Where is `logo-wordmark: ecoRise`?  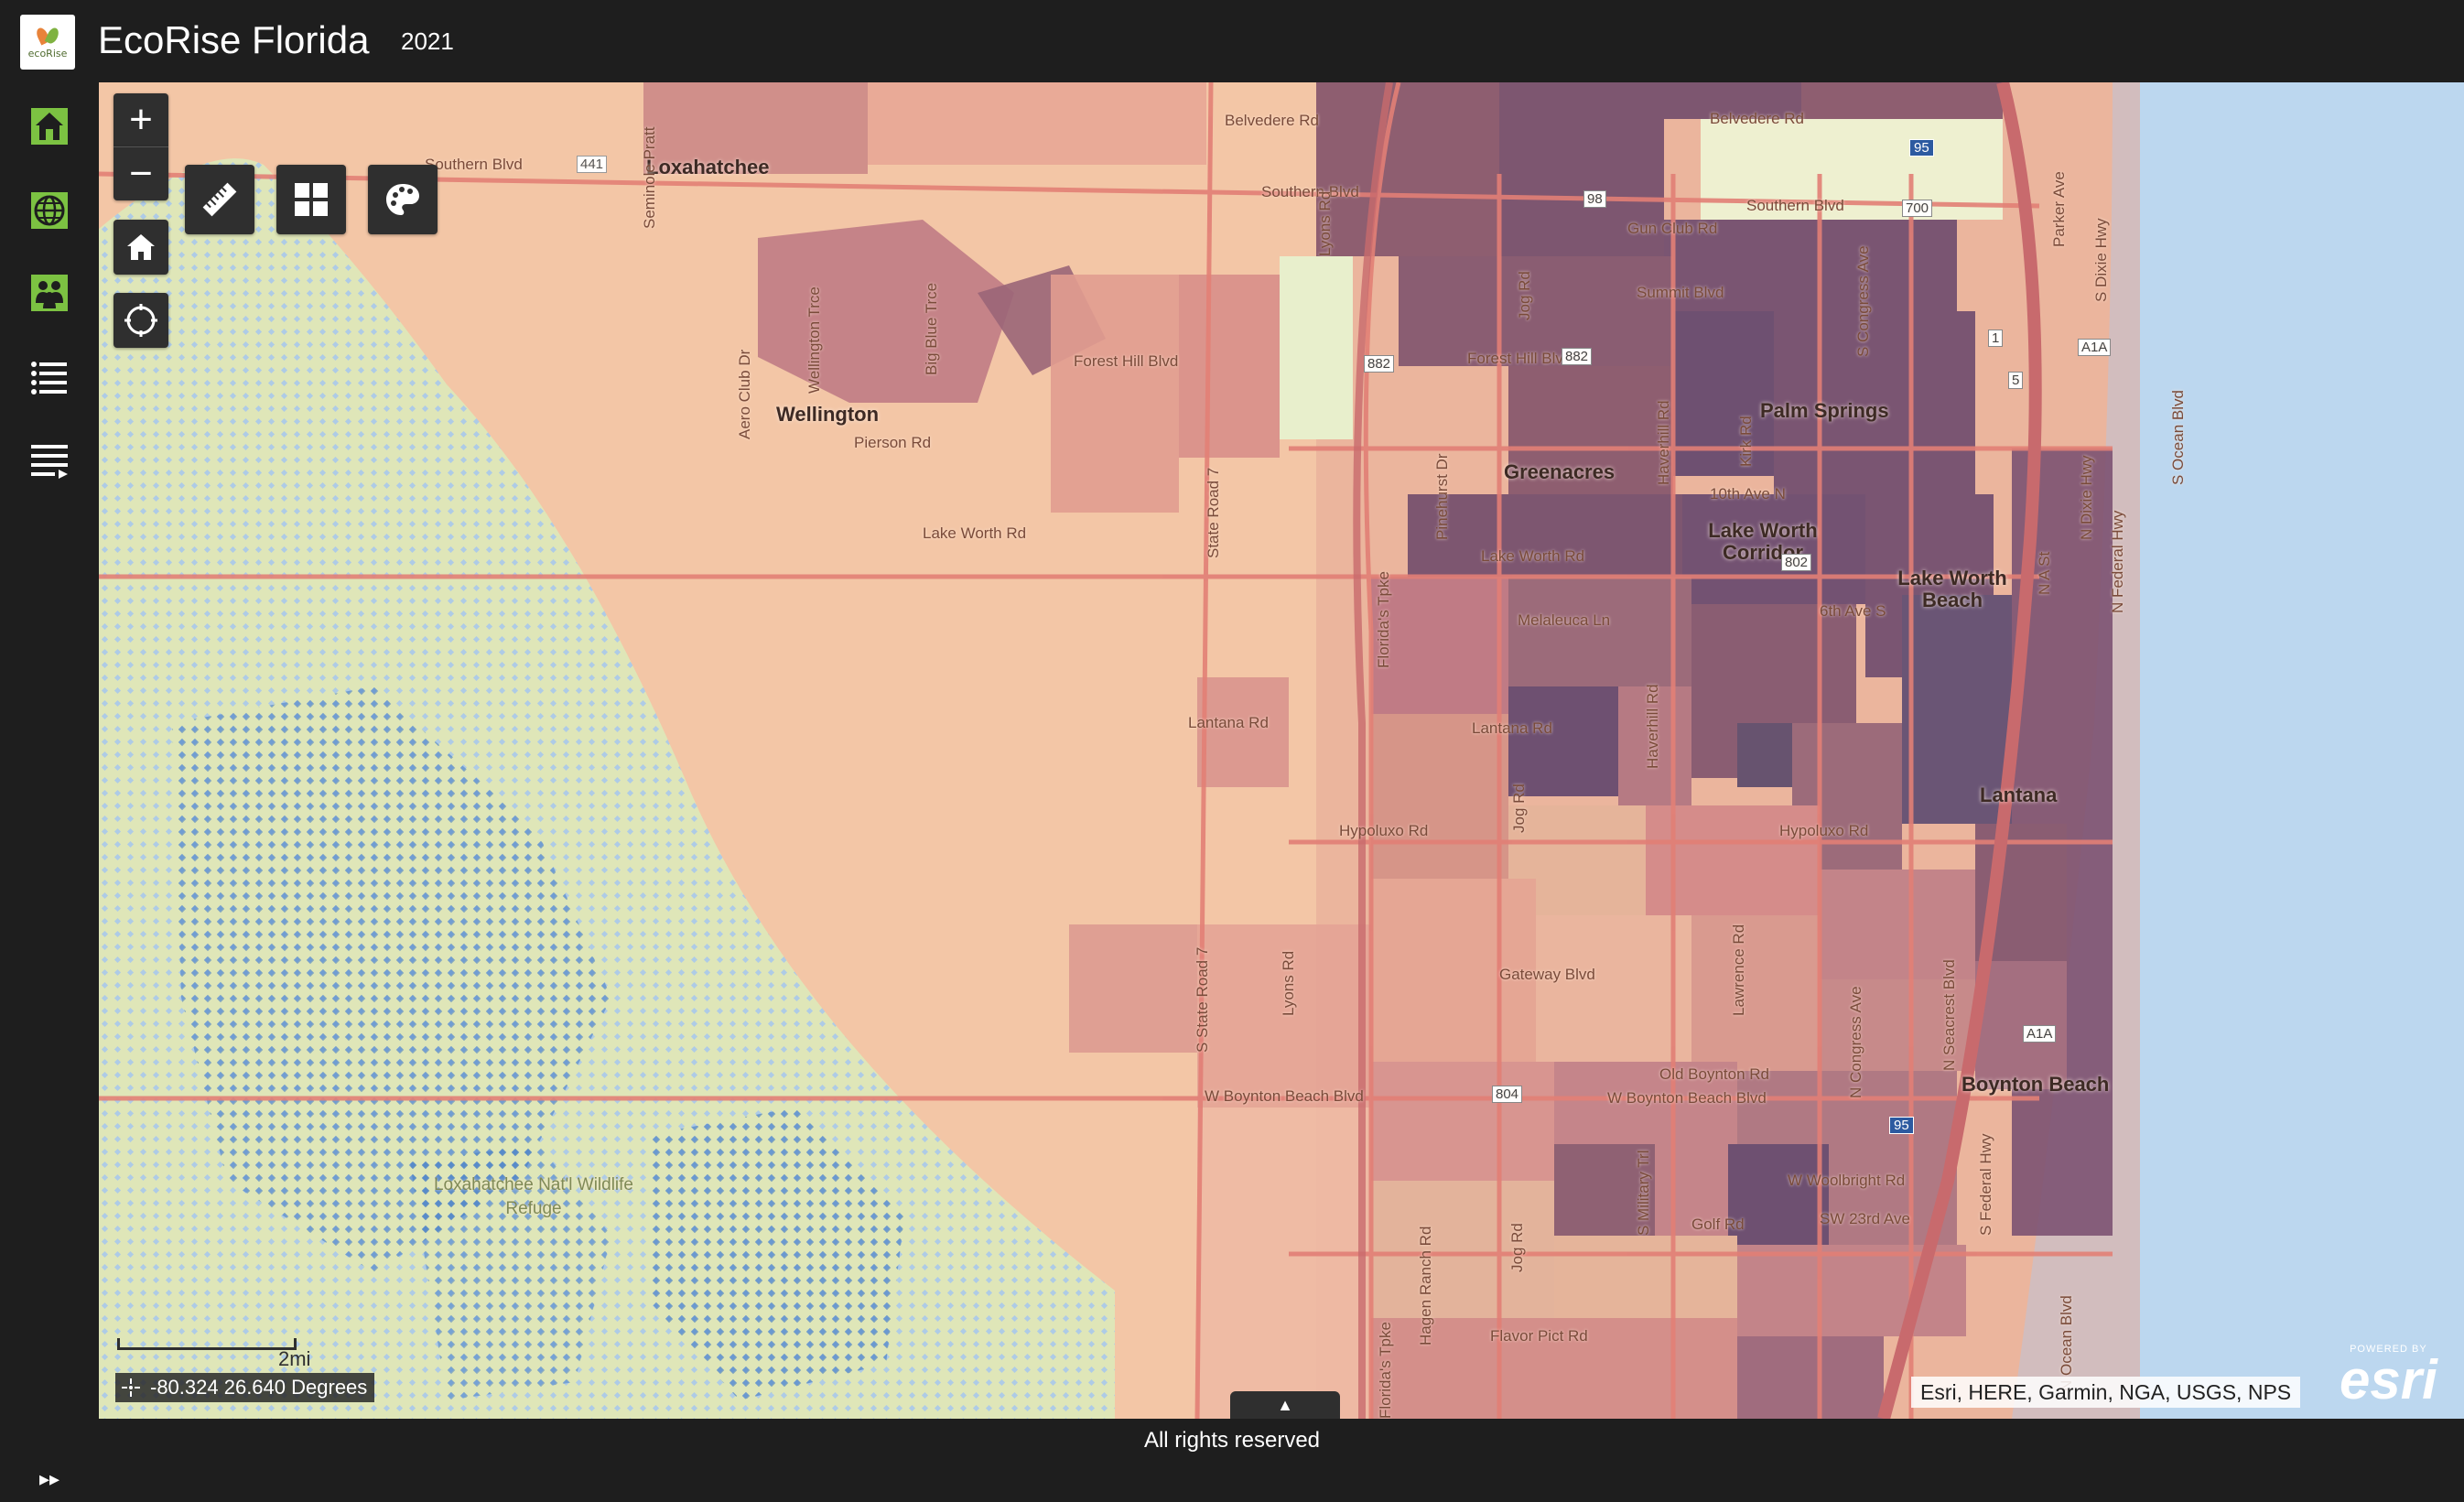 logo-wordmark: ecoRise is located at coordinates (47, 53).